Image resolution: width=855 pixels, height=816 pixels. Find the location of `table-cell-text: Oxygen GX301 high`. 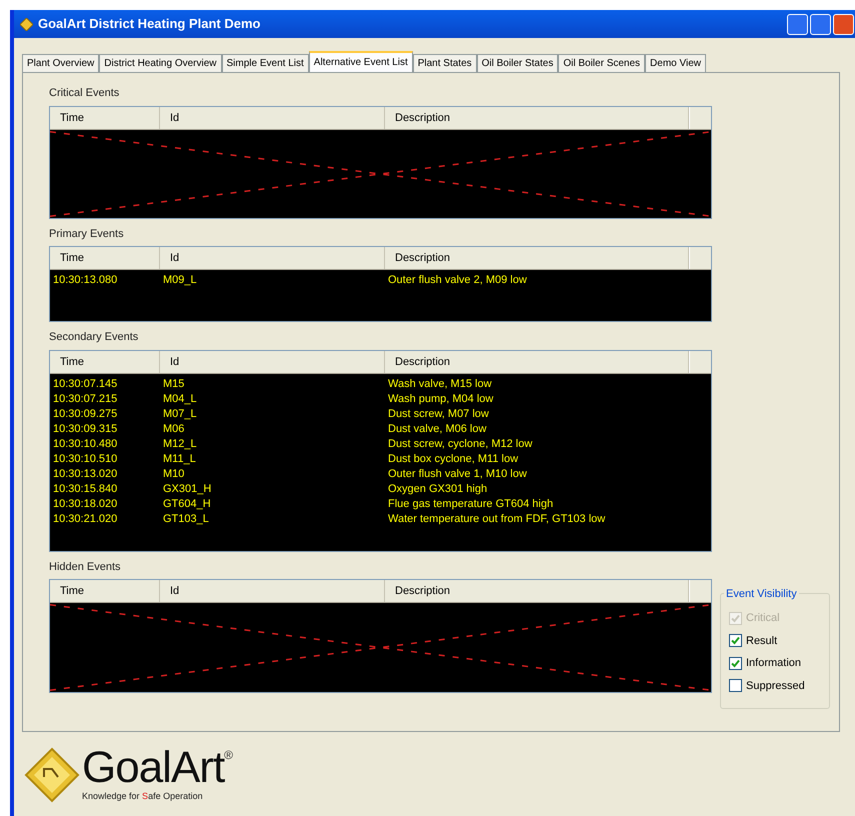

table-cell-text: Oxygen GX301 high is located at coordinates (437, 489).